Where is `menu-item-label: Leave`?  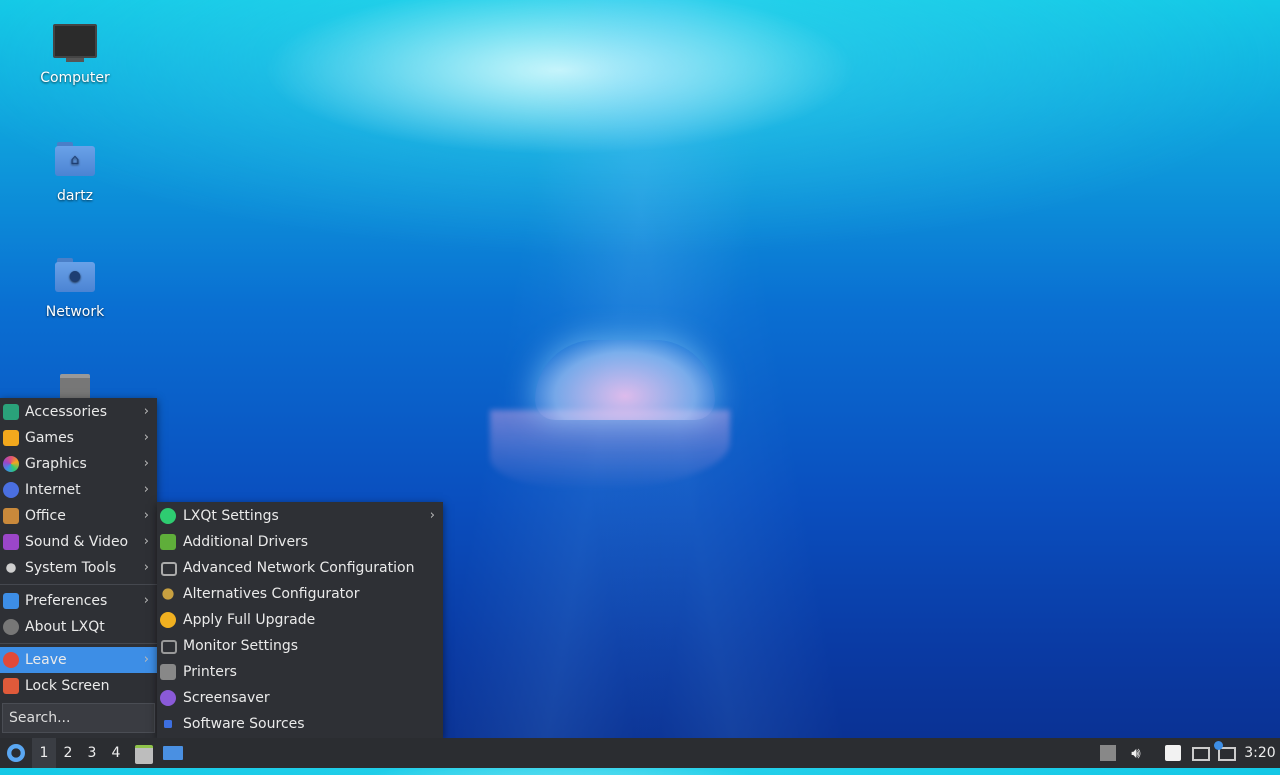 menu-item-label: Leave is located at coordinates (46, 660).